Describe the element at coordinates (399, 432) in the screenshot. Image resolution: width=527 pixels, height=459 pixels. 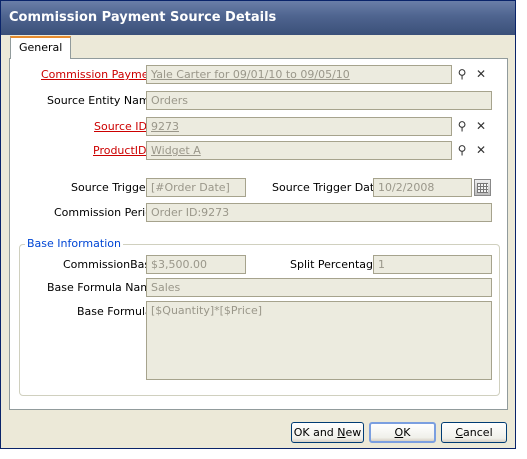
I see `ok-accel: O` at that location.